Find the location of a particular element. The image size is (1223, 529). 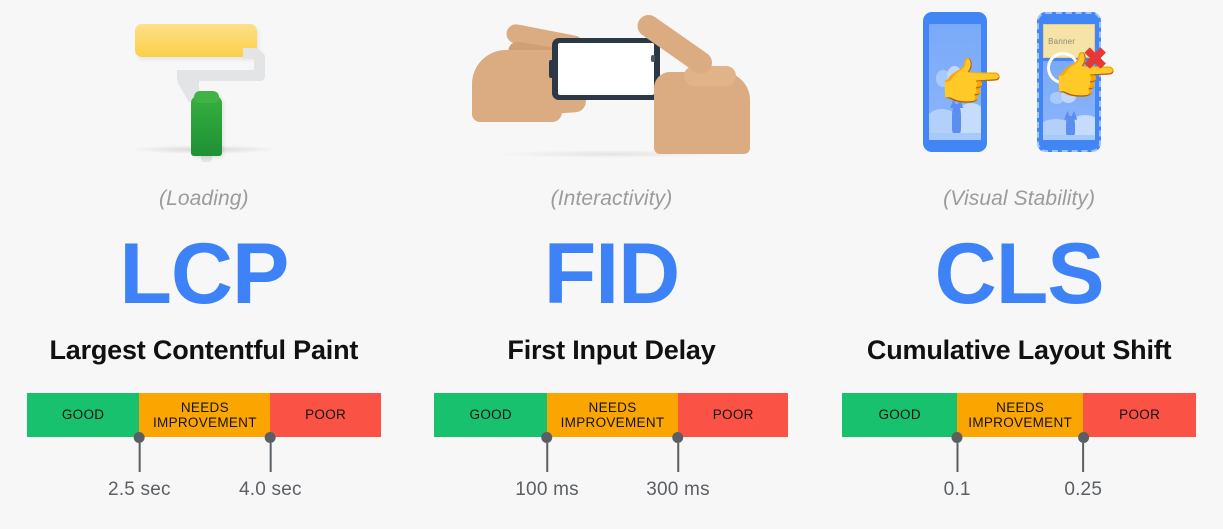

paint-roller-illustration is located at coordinates (204, 86).